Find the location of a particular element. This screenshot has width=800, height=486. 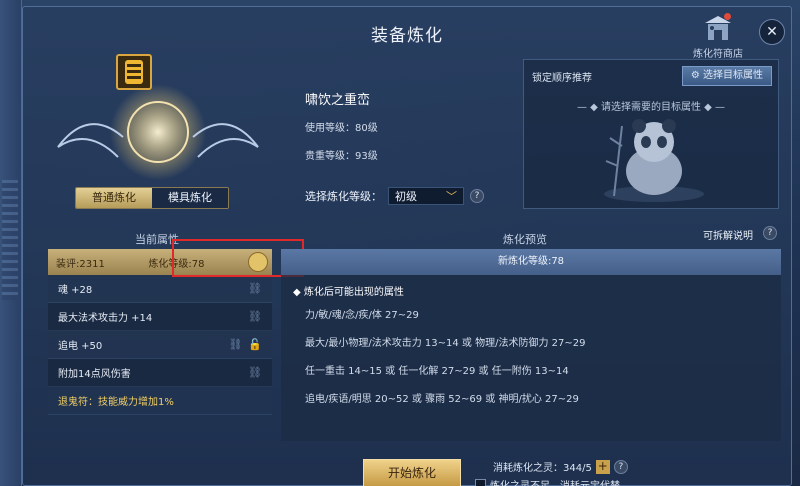

left-edge-strip is located at coordinates (11, 243).